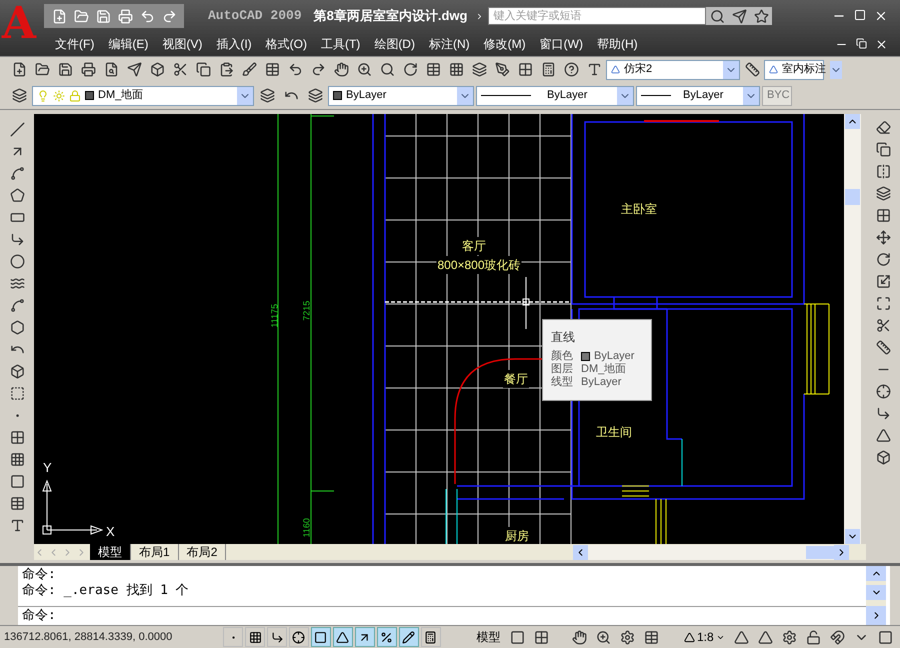  I want to click on document-restore-icon, so click(861, 43).